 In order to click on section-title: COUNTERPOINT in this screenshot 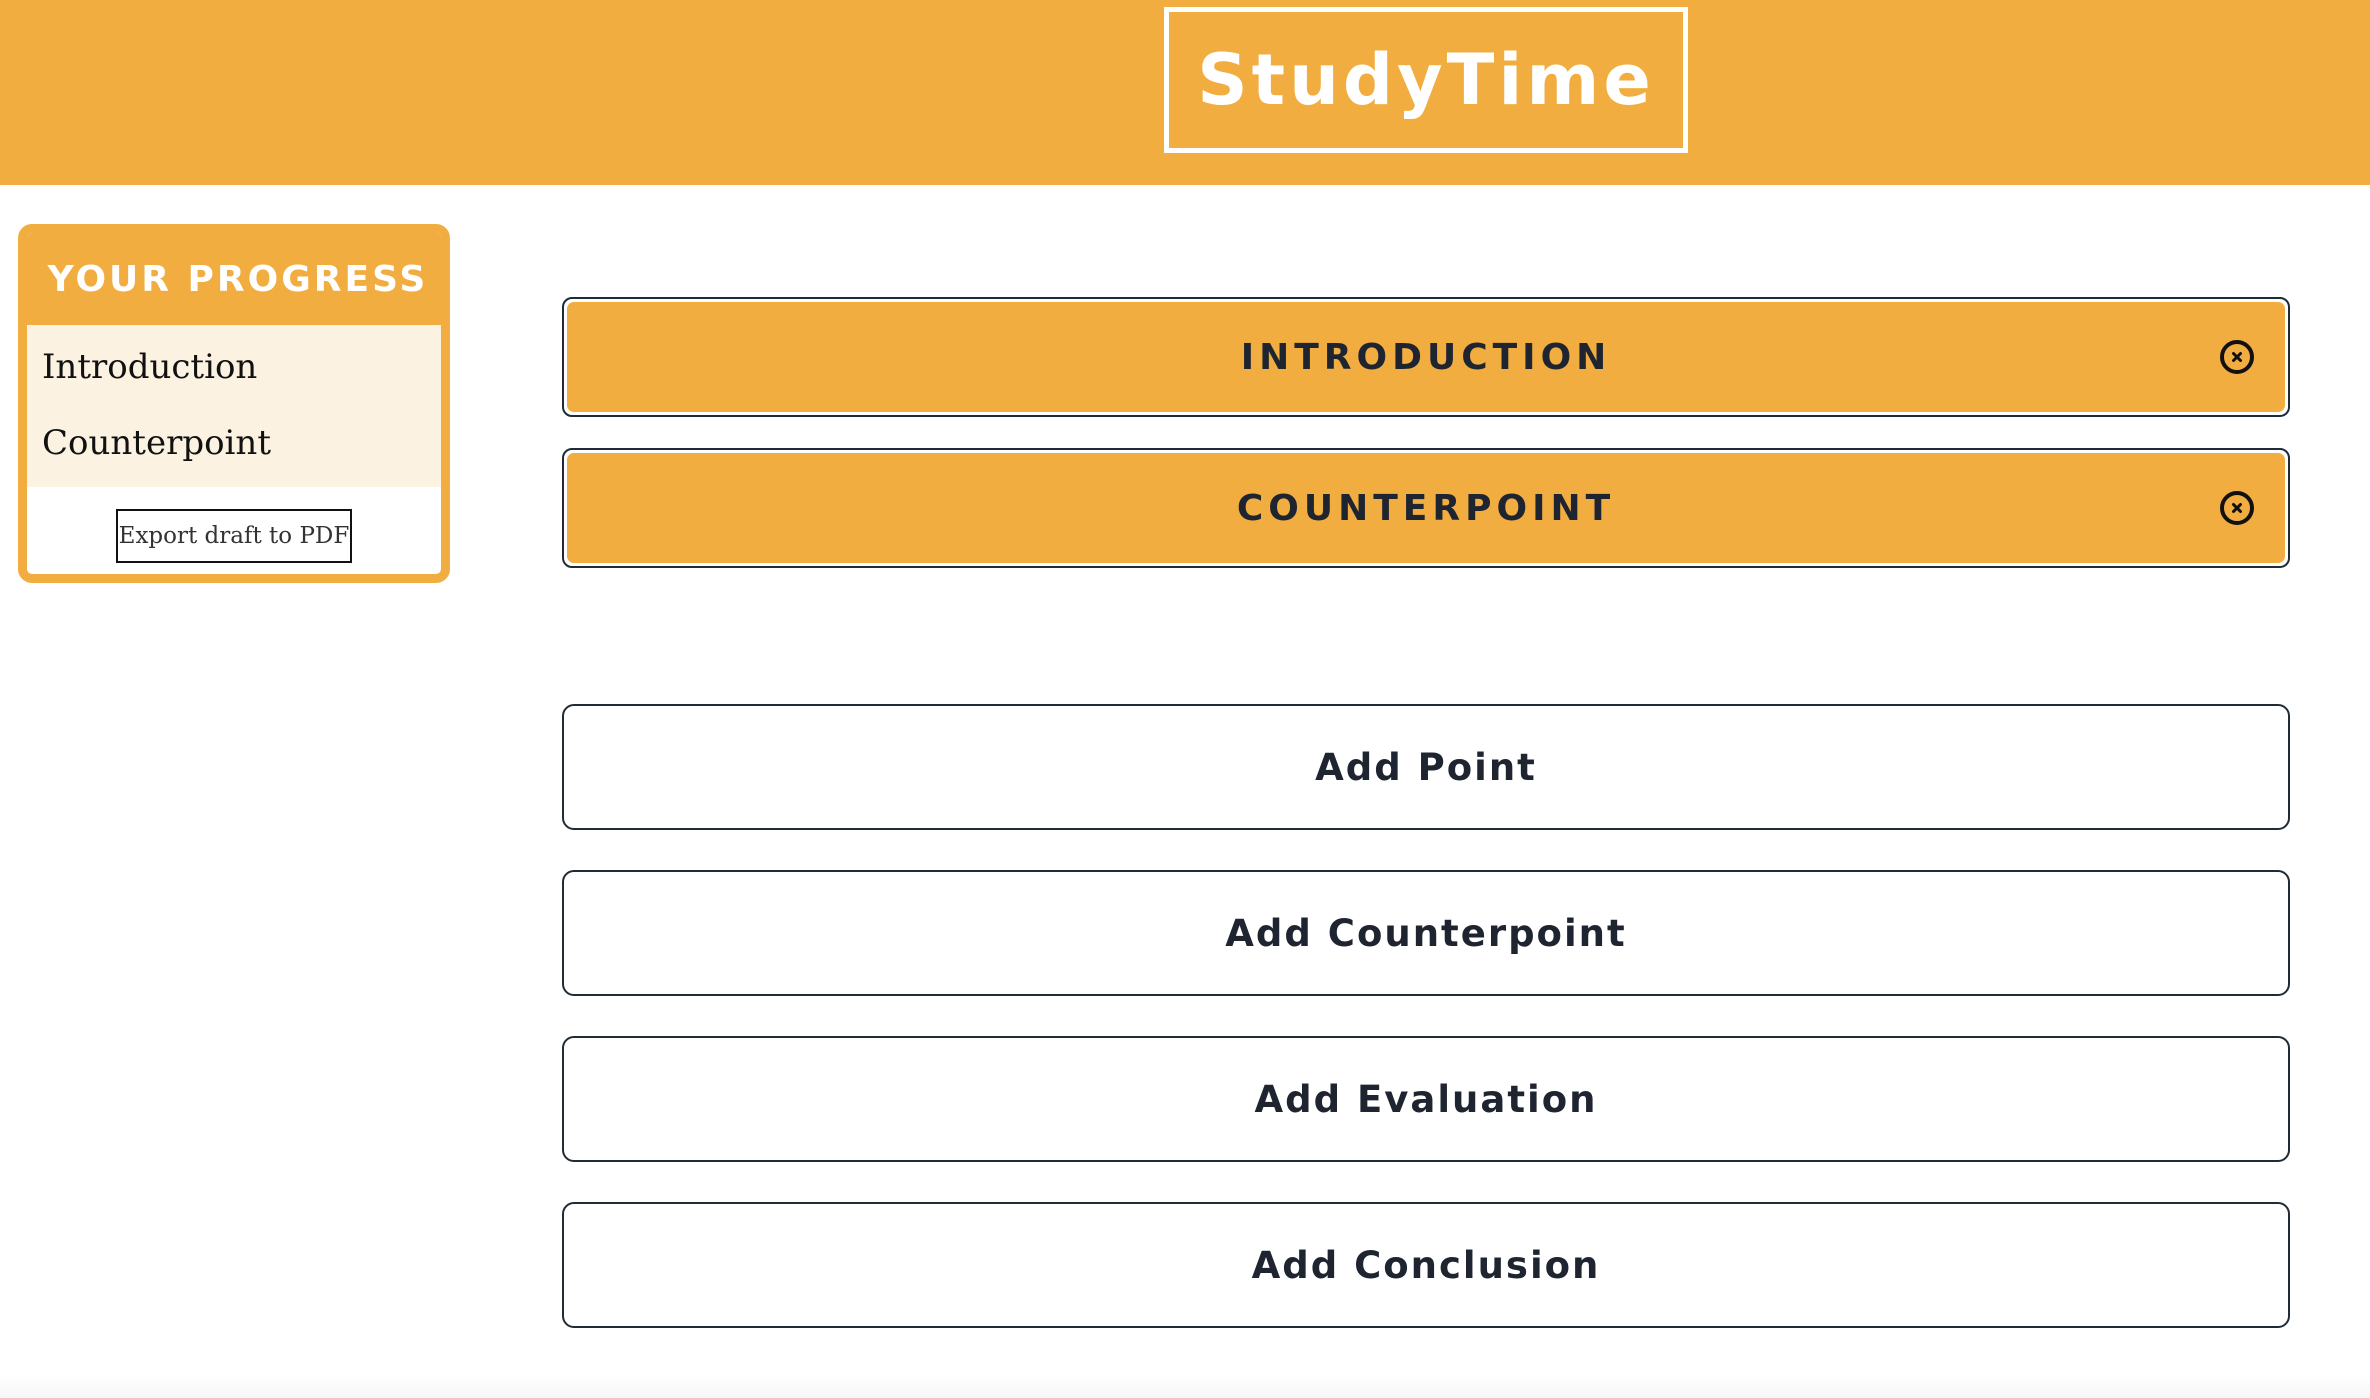, I will do `click(1426, 508)`.